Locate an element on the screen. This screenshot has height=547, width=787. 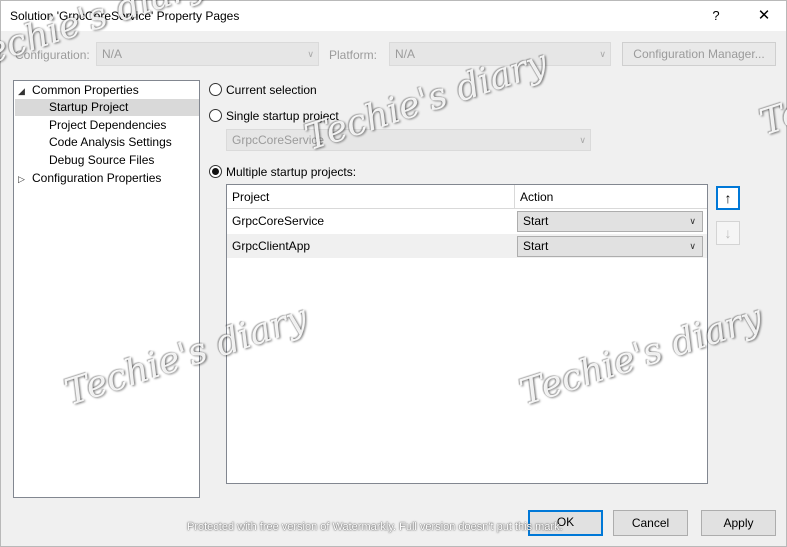
single-startup-radio is located at coordinates (215, 115).